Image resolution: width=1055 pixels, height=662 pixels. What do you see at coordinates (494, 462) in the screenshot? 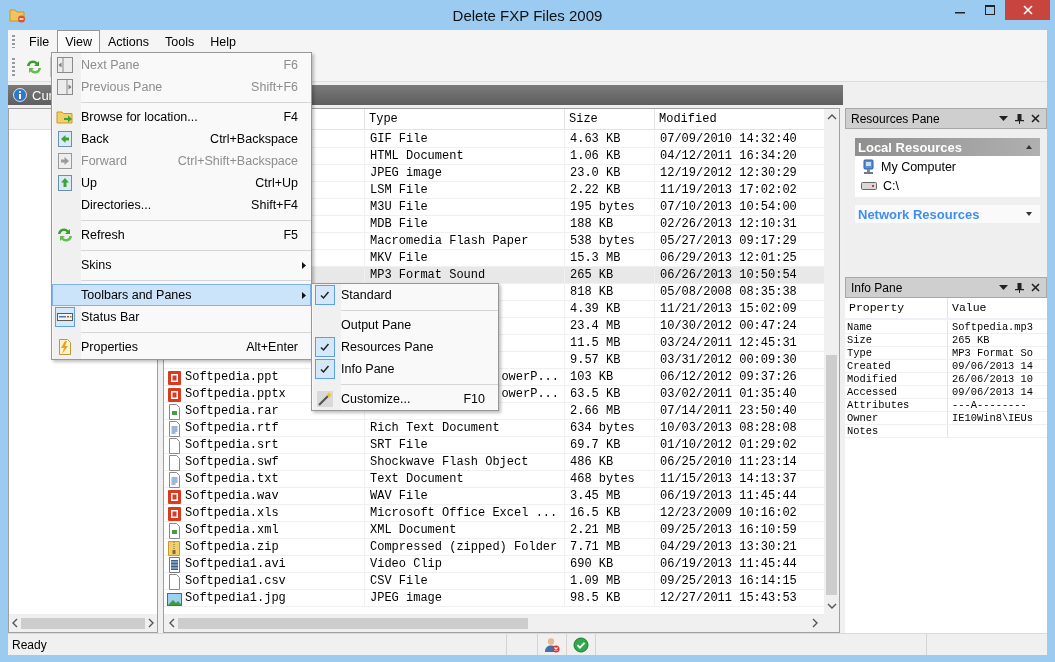
I see `file-row: Softpedia.swf Shockwave Flash Object 486 KB 06/25/2010 11:23:14` at bounding box center [494, 462].